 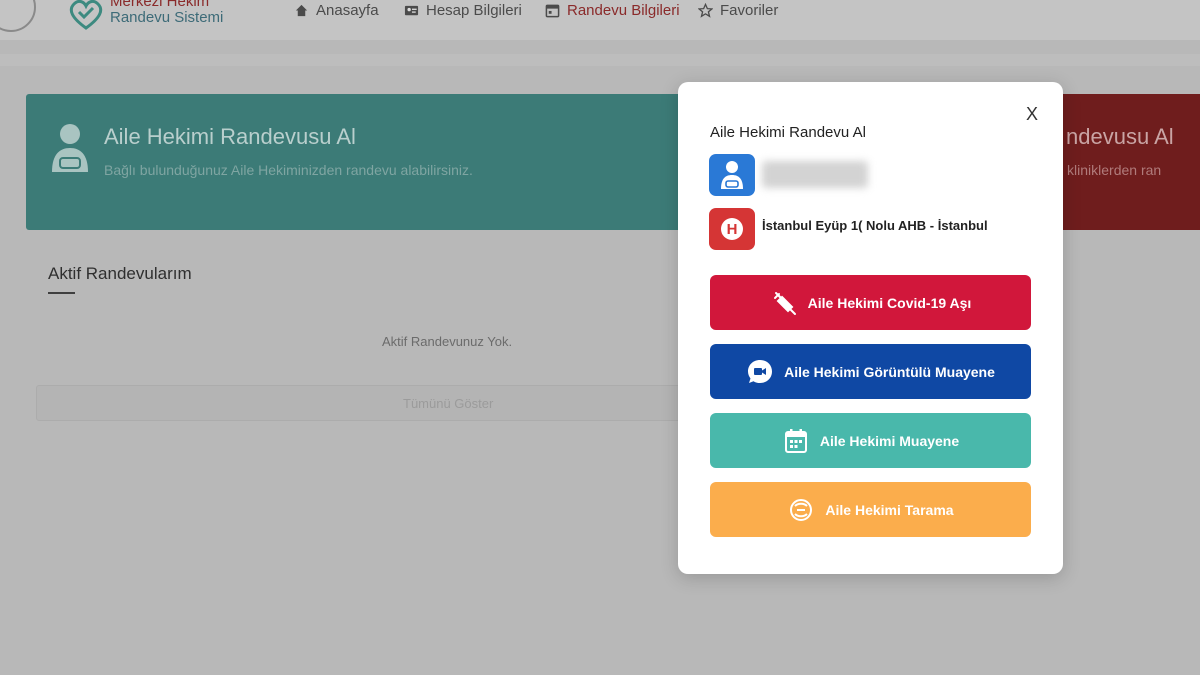 I want to click on hospital-badge: H, so click(x=732, y=229).